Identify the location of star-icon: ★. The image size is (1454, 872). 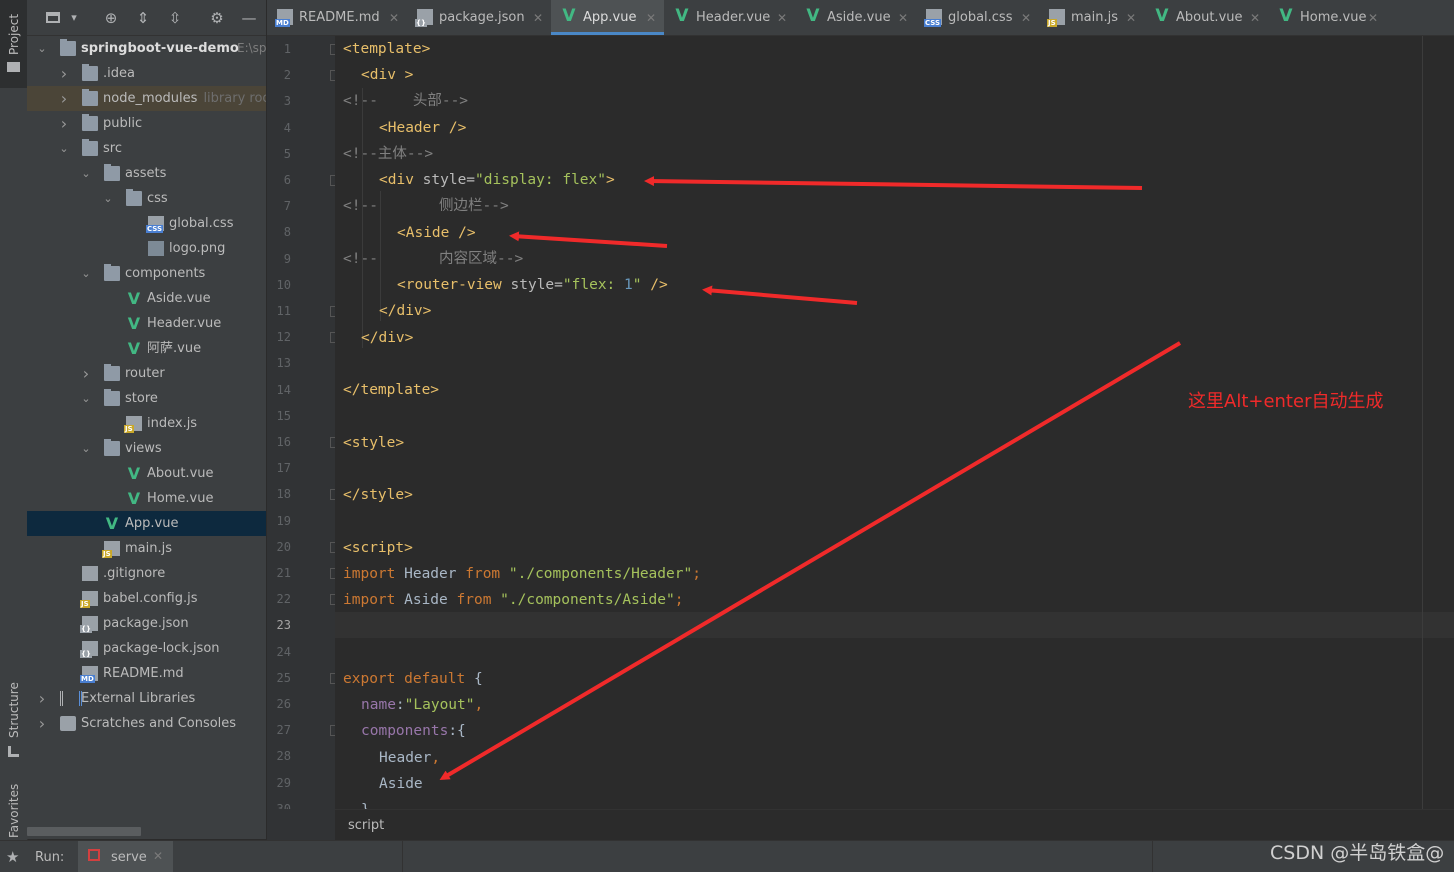
(12, 857).